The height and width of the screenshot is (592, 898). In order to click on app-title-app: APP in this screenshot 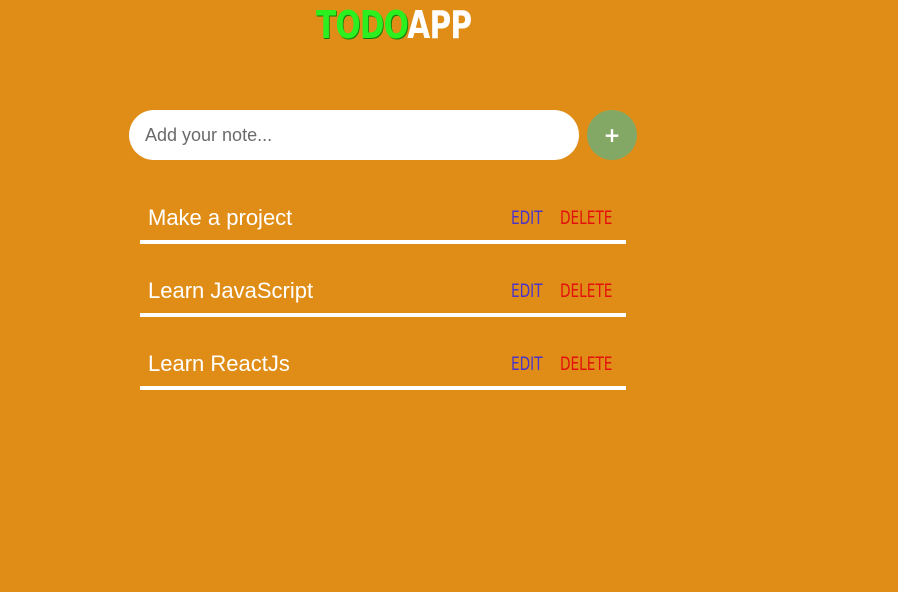, I will do `click(439, 25)`.